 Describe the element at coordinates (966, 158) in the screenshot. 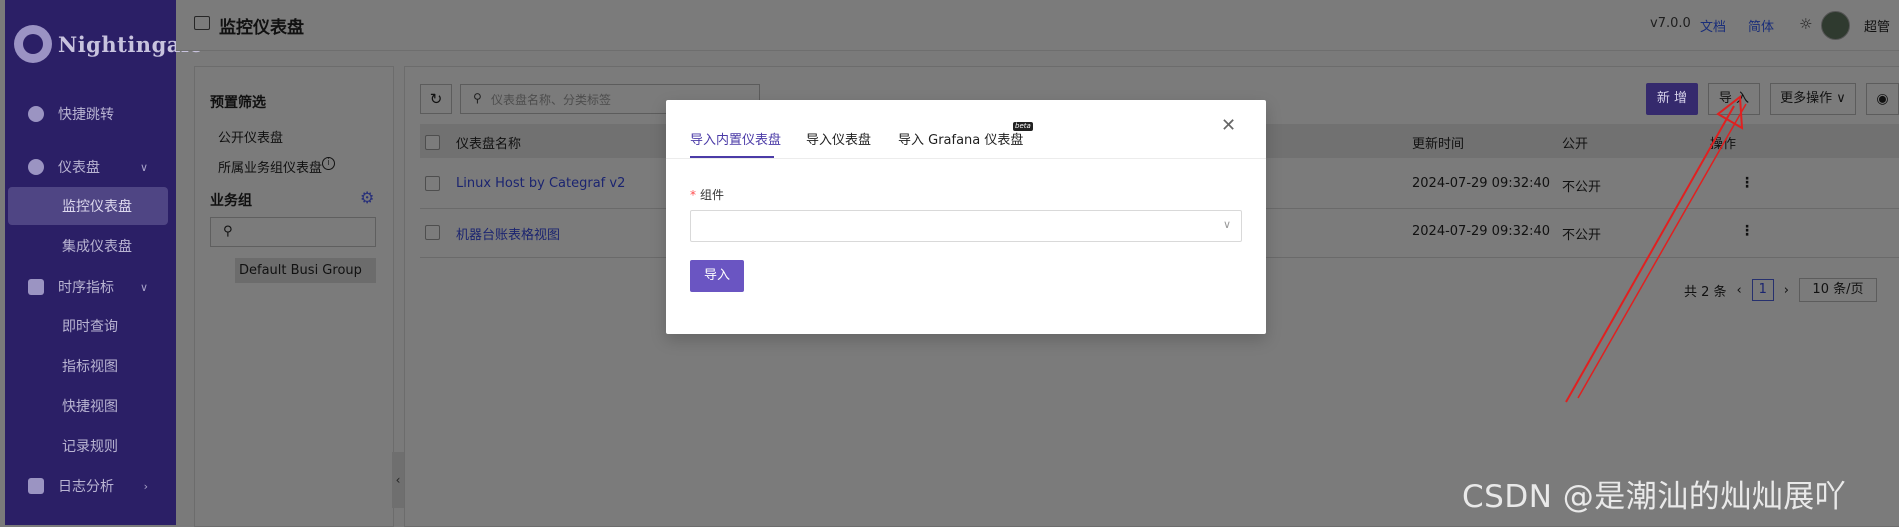

I see `tab-divider` at that location.